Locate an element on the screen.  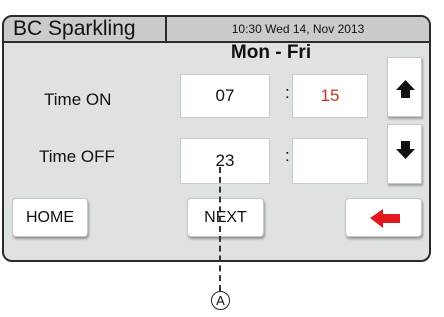
home-button: HOME is located at coordinates (50, 217).